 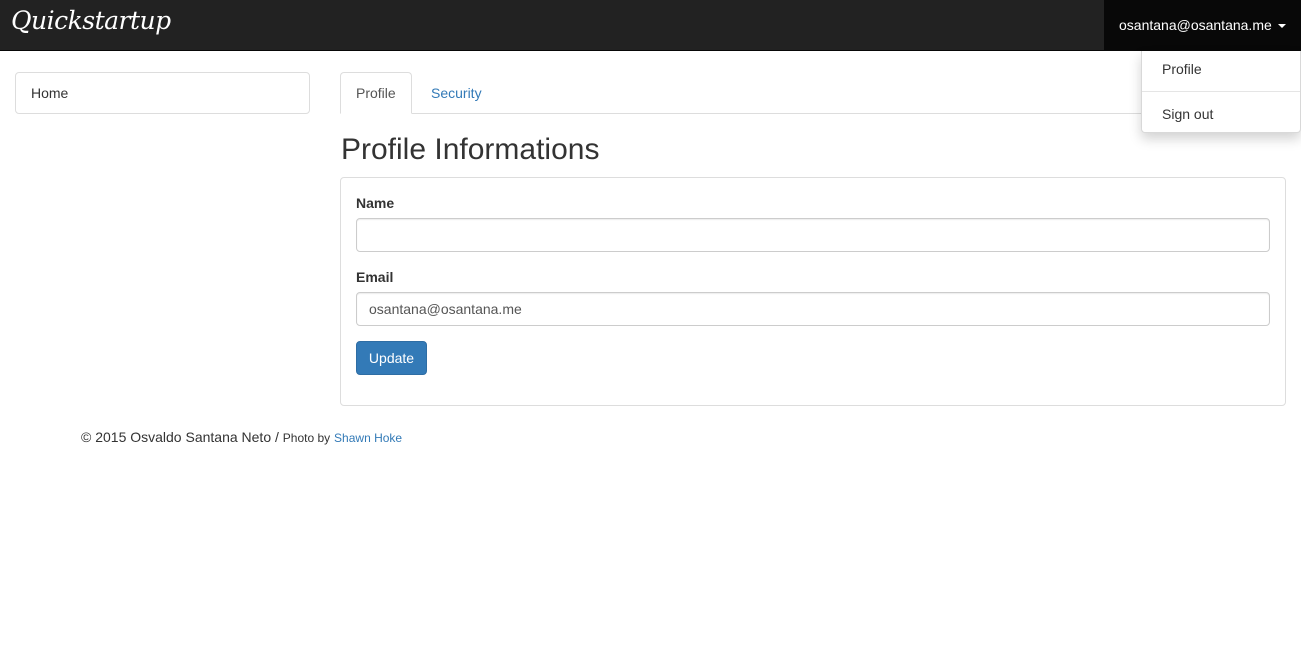 I want to click on tab-security: Security, so click(x=456, y=93).